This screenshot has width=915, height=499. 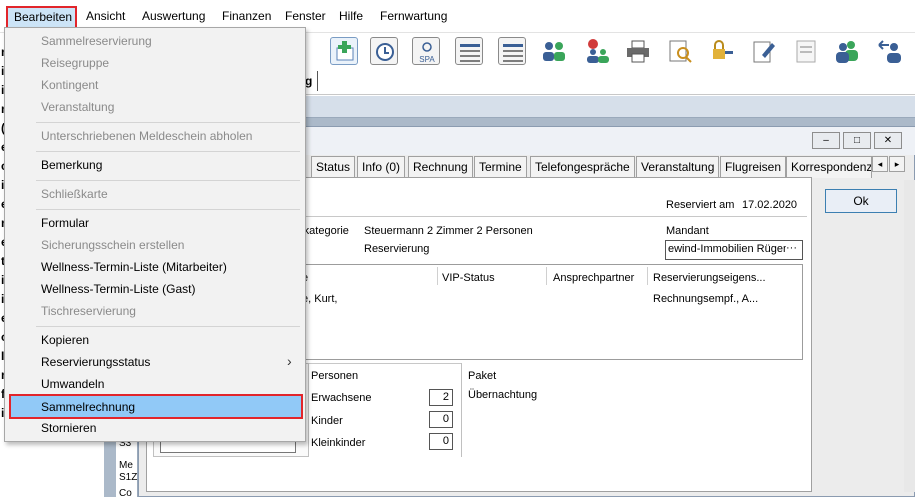 I want to click on menu-bearbeiten: Bearbeiten, so click(x=41, y=17).